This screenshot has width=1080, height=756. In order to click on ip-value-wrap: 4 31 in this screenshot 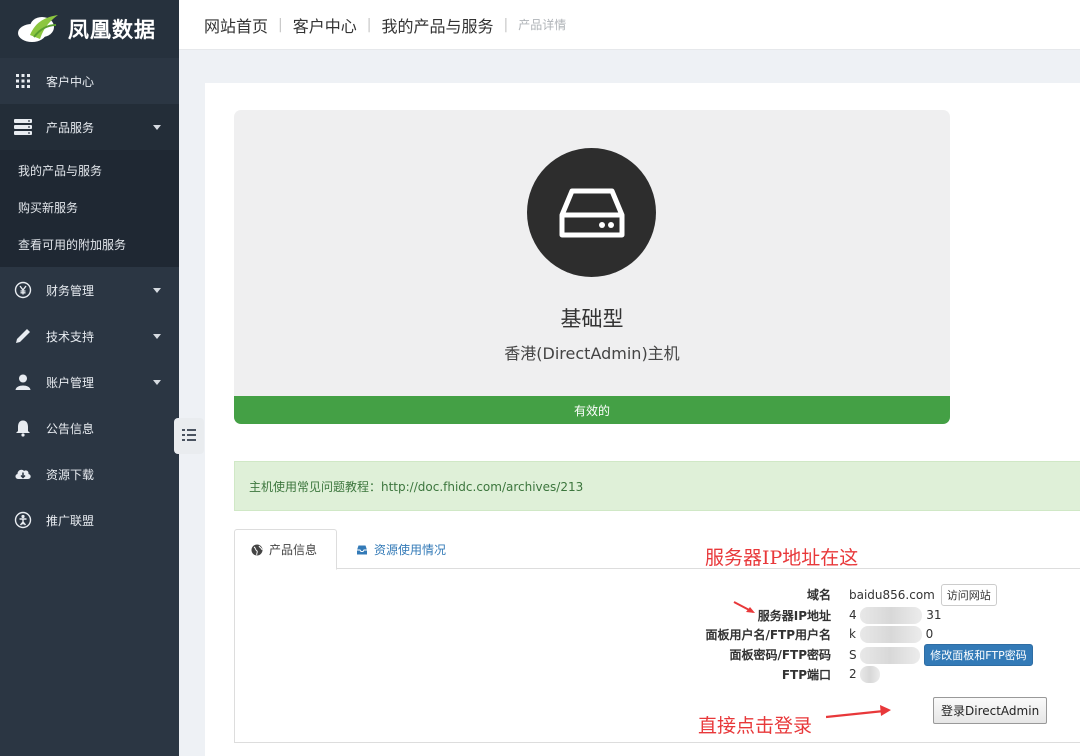, I will do `click(895, 615)`.